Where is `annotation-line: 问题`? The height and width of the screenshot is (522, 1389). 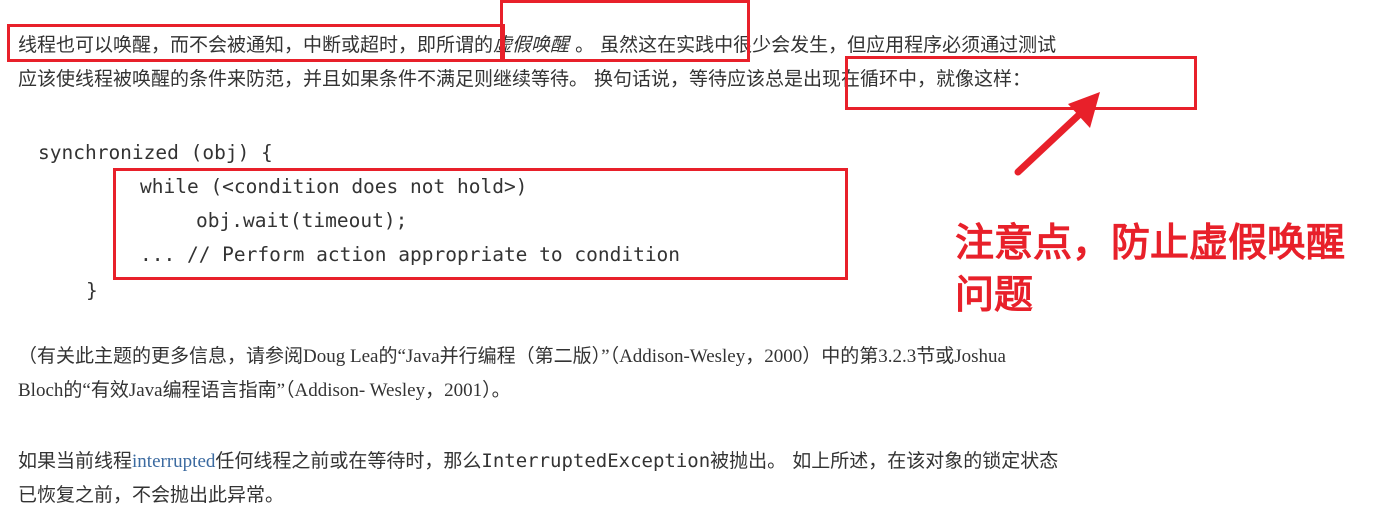
annotation-line: 问题 is located at coordinates (994, 295).